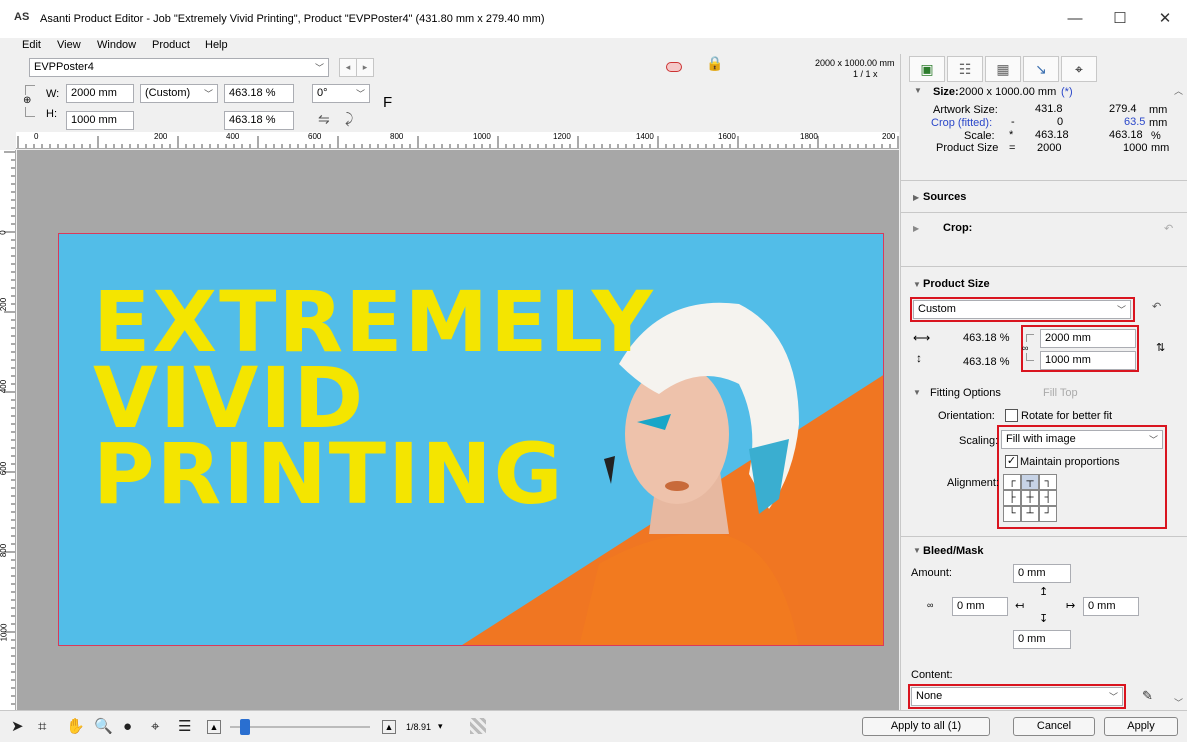 The image size is (1187, 742). I want to click on minimize-button: —, so click(1075, 19).